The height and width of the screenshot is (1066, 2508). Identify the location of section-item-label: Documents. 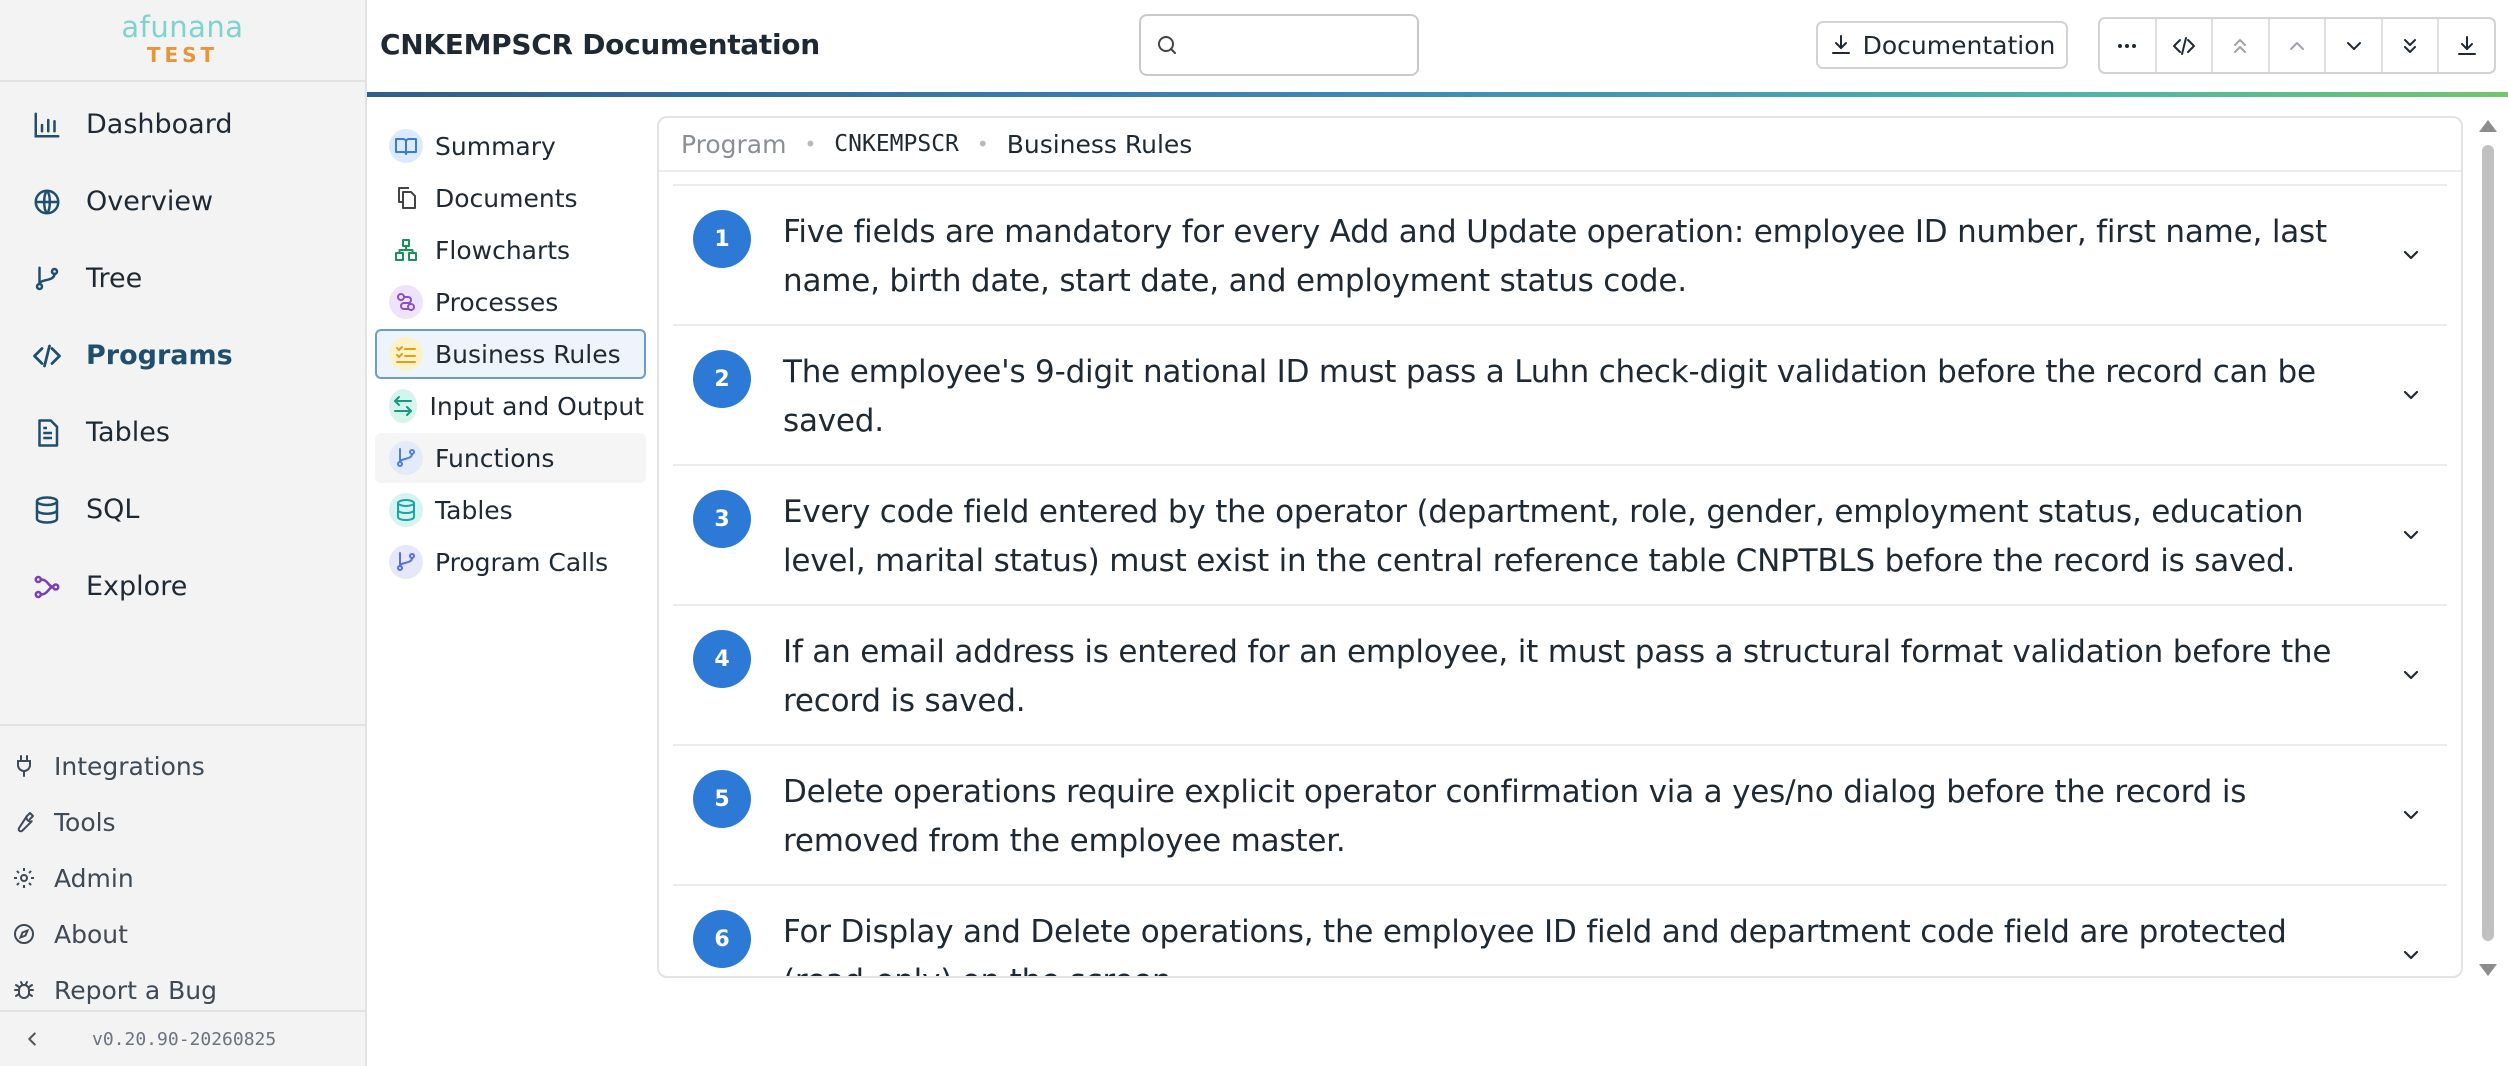
(506, 198).